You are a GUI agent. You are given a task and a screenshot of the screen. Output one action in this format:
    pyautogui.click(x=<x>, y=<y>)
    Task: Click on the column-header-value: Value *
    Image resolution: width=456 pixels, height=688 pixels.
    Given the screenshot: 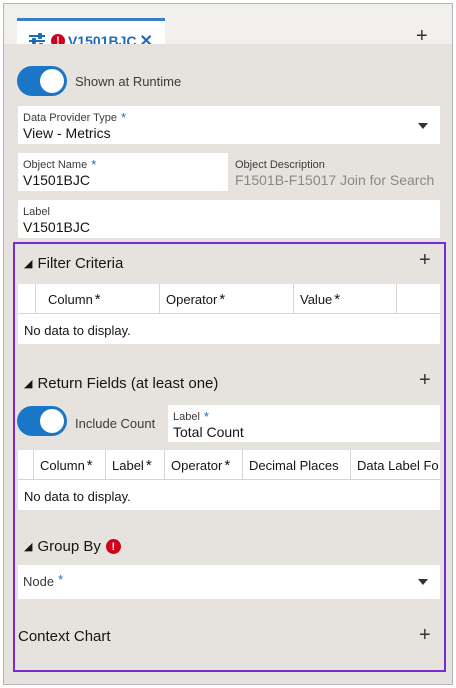 What is the action you would take?
    pyautogui.click(x=345, y=299)
    